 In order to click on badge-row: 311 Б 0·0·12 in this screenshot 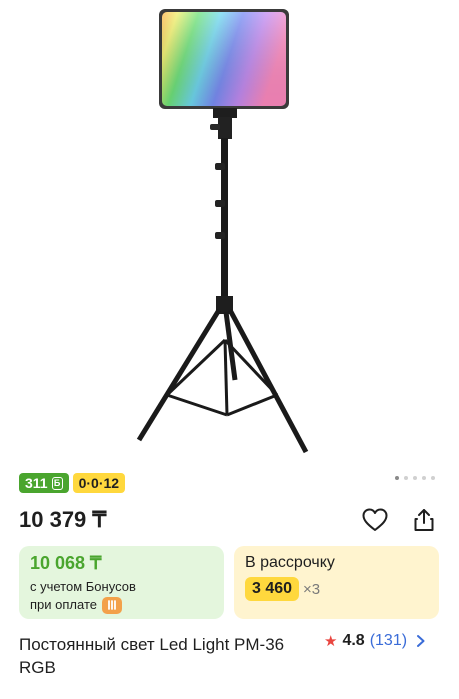, I will do `click(72, 483)`.